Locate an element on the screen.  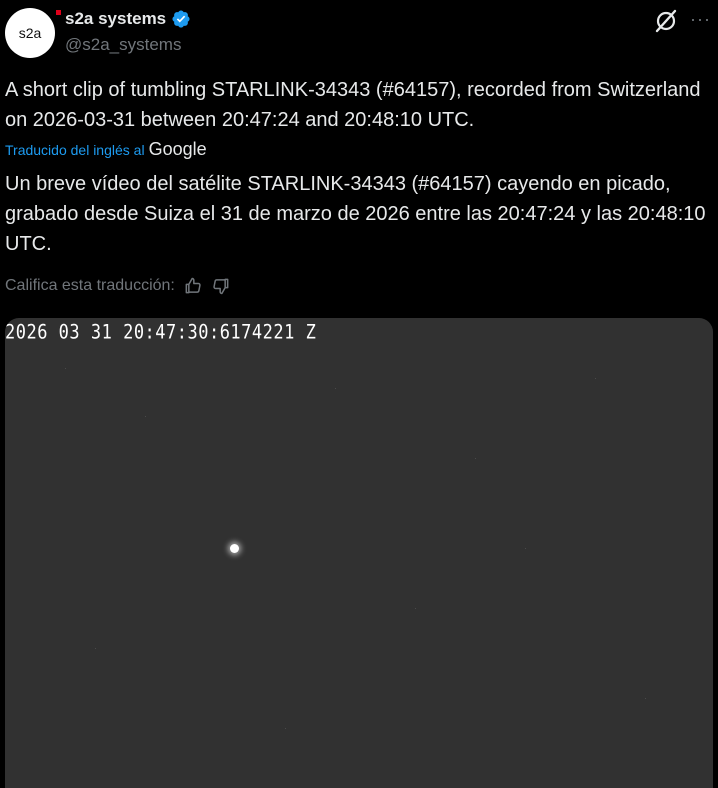
rate-translation-row: Califica esta traducción: is located at coordinates (118, 286).